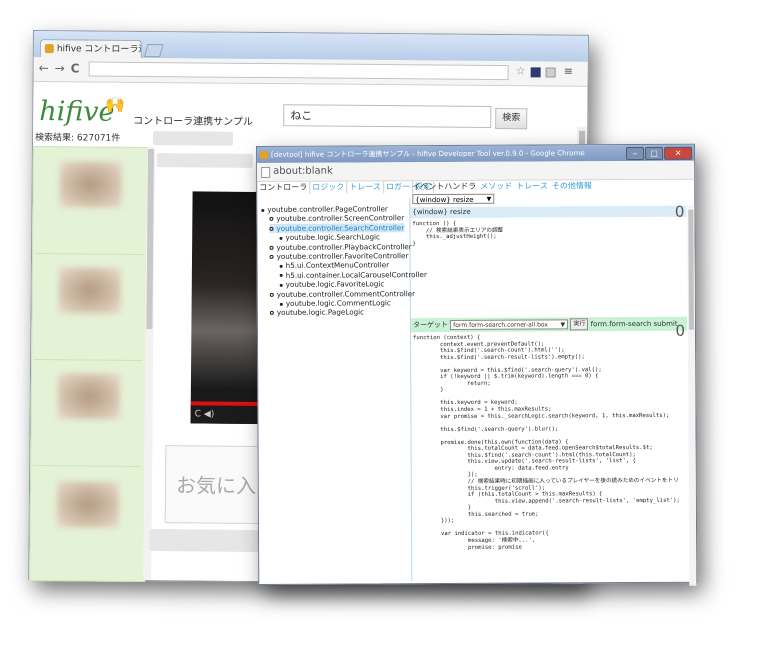 The height and width of the screenshot is (653, 761). I want to click on reload-icon: C, so click(75, 68).